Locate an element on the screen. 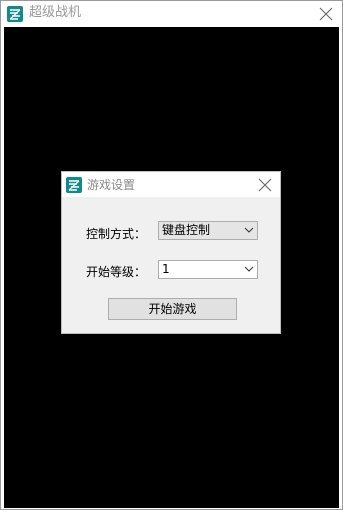 Image resolution: width=343 pixels, height=510 pixels. control-method-value: 键盘控制 is located at coordinates (186, 230).